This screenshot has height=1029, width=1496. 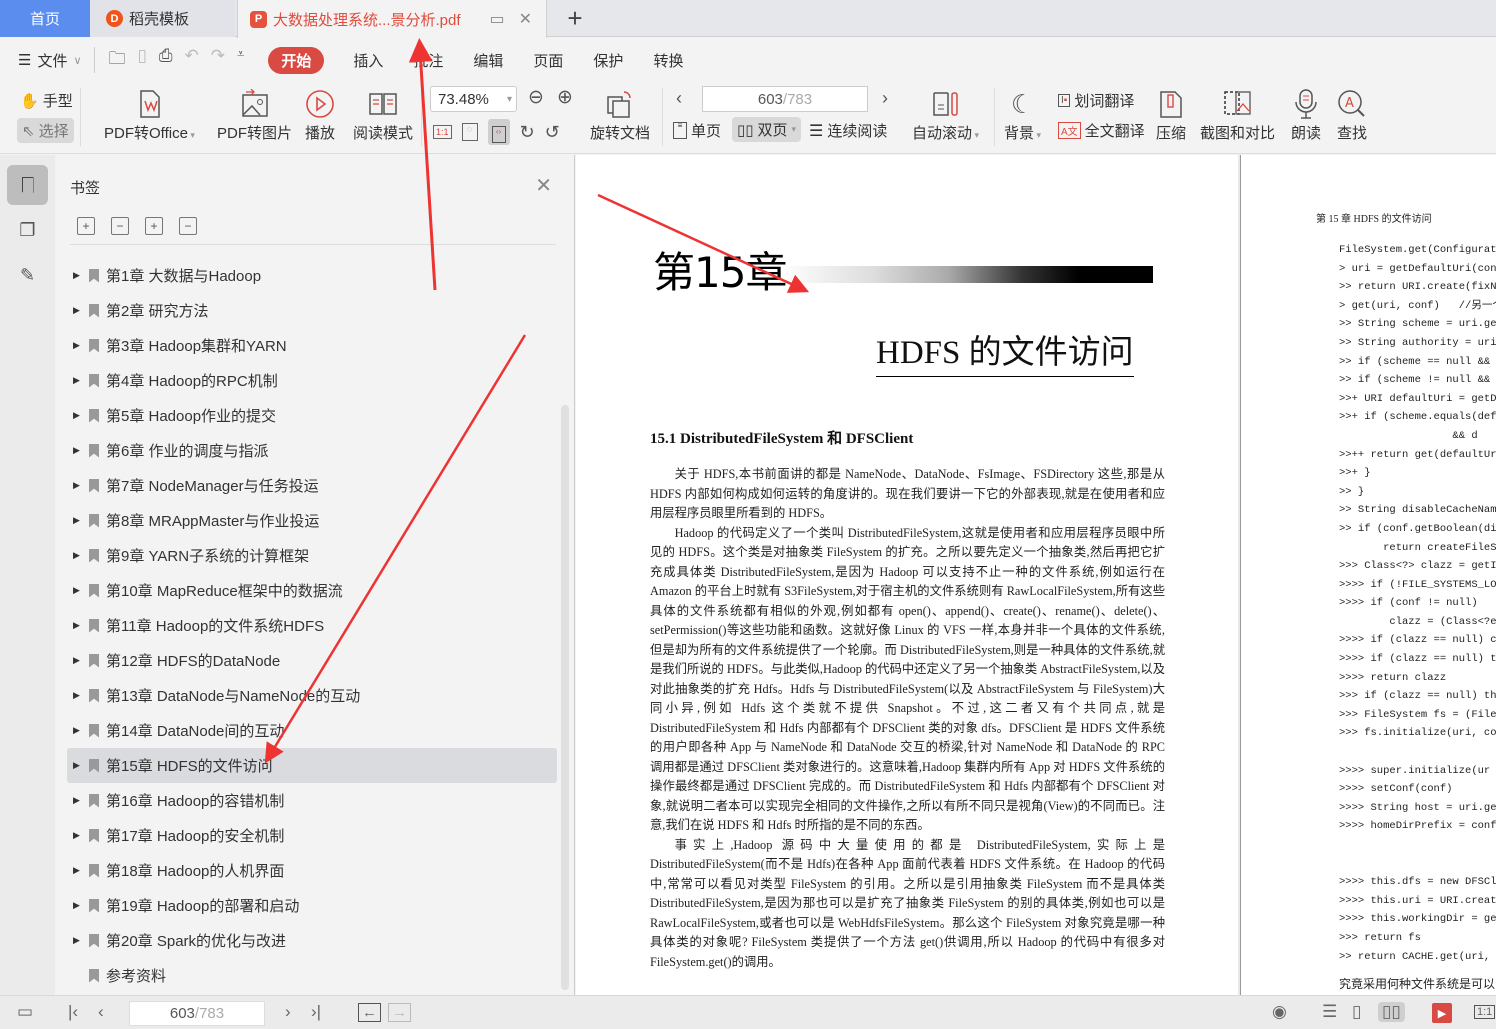 What do you see at coordinates (312, 730) in the screenshot?
I see `bookmark-item: ▶ 第14章 DataNode间的互动` at bounding box center [312, 730].